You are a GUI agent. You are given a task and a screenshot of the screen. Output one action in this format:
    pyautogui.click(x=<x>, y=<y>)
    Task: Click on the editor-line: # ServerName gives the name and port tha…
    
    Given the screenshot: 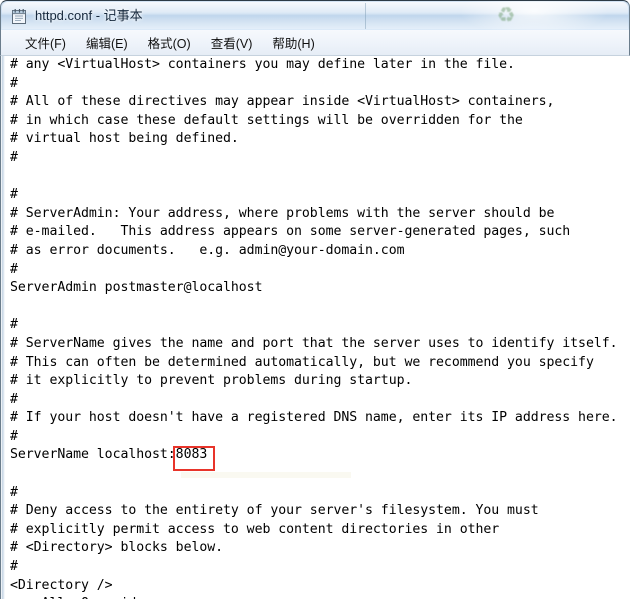 What is the action you would take?
    pyautogui.click(x=314, y=343)
    